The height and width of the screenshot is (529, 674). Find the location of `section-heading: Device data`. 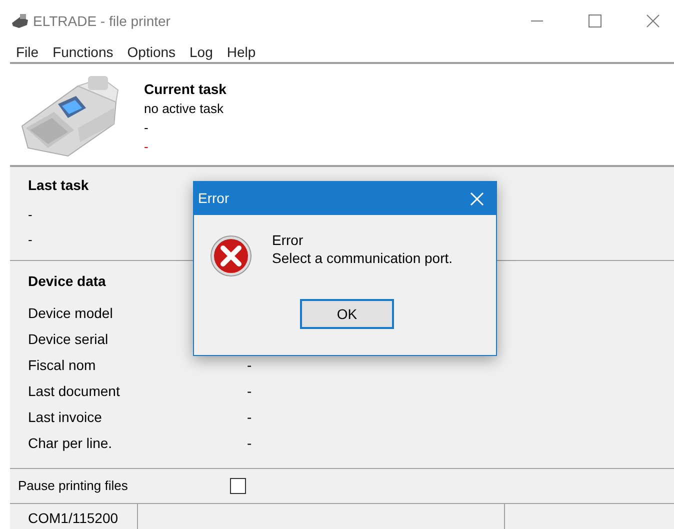

section-heading: Device data is located at coordinates (67, 281).